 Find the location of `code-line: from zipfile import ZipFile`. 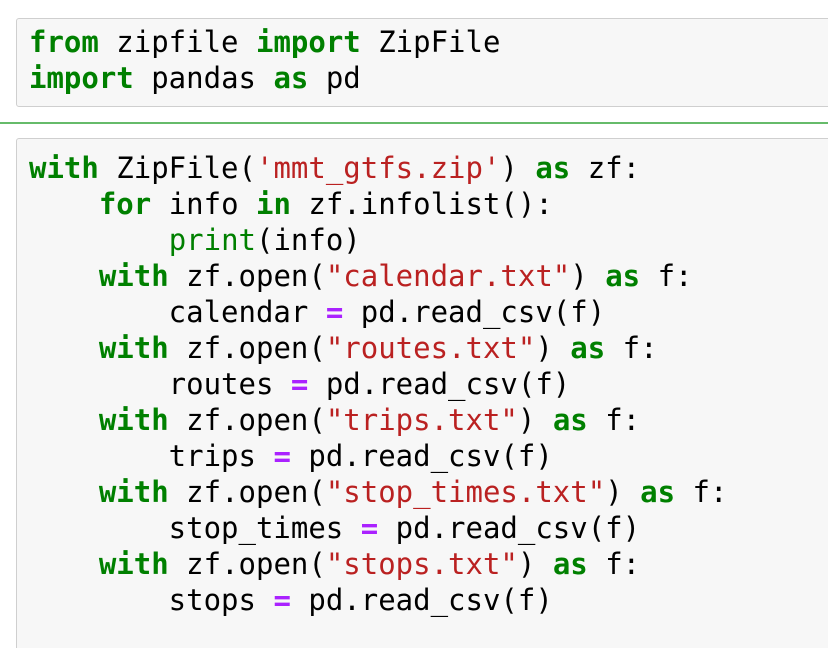

code-line: from zipfile import ZipFile is located at coordinates (264, 42).